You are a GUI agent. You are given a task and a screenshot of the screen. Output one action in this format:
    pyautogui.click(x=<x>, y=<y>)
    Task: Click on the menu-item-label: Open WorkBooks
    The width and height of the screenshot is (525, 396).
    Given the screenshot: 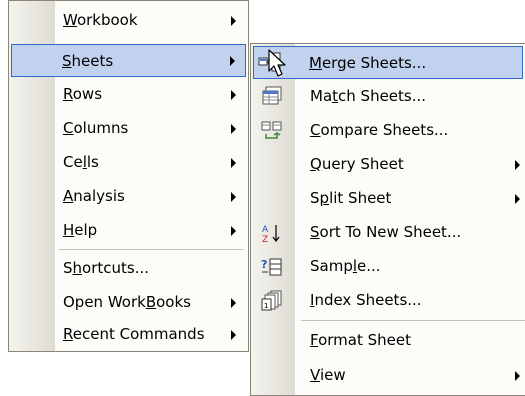 What is the action you would take?
    pyautogui.click(x=127, y=302)
    